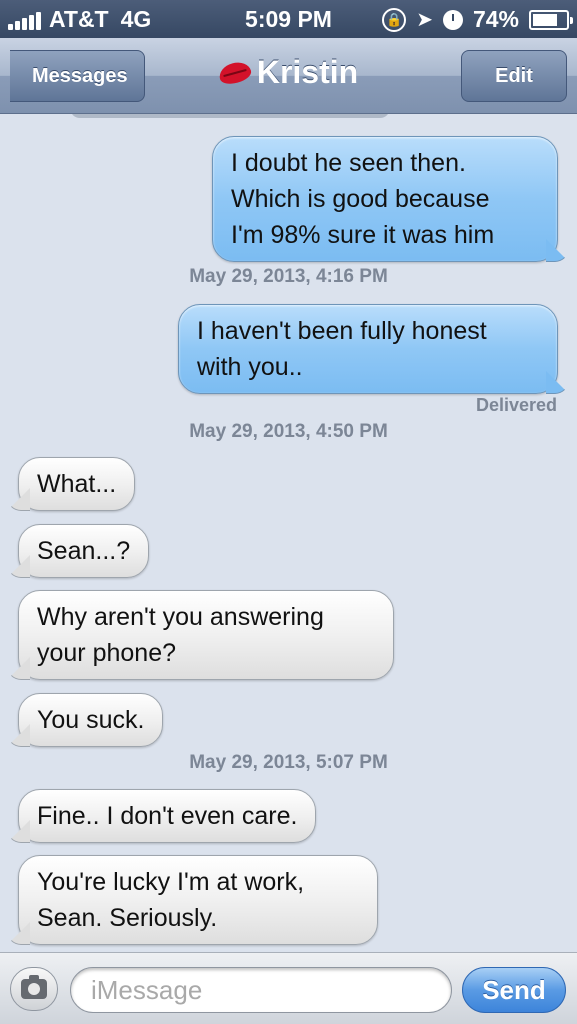 Image resolution: width=577 pixels, height=1024 pixels. I want to click on edit-button: Edit, so click(514, 76).